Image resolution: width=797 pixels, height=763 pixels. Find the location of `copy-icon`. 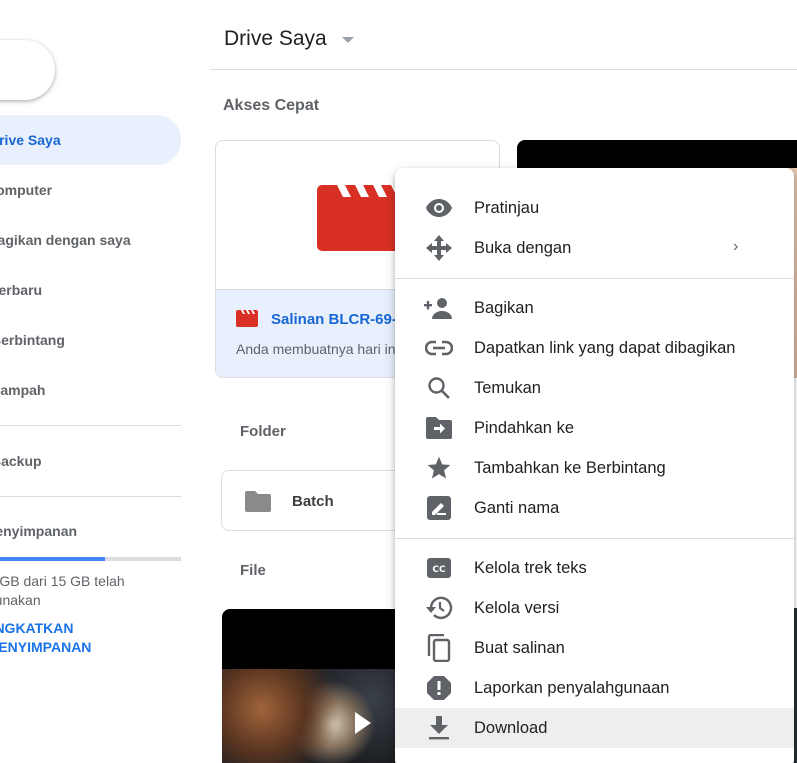

copy-icon is located at coordinates (439, 648).